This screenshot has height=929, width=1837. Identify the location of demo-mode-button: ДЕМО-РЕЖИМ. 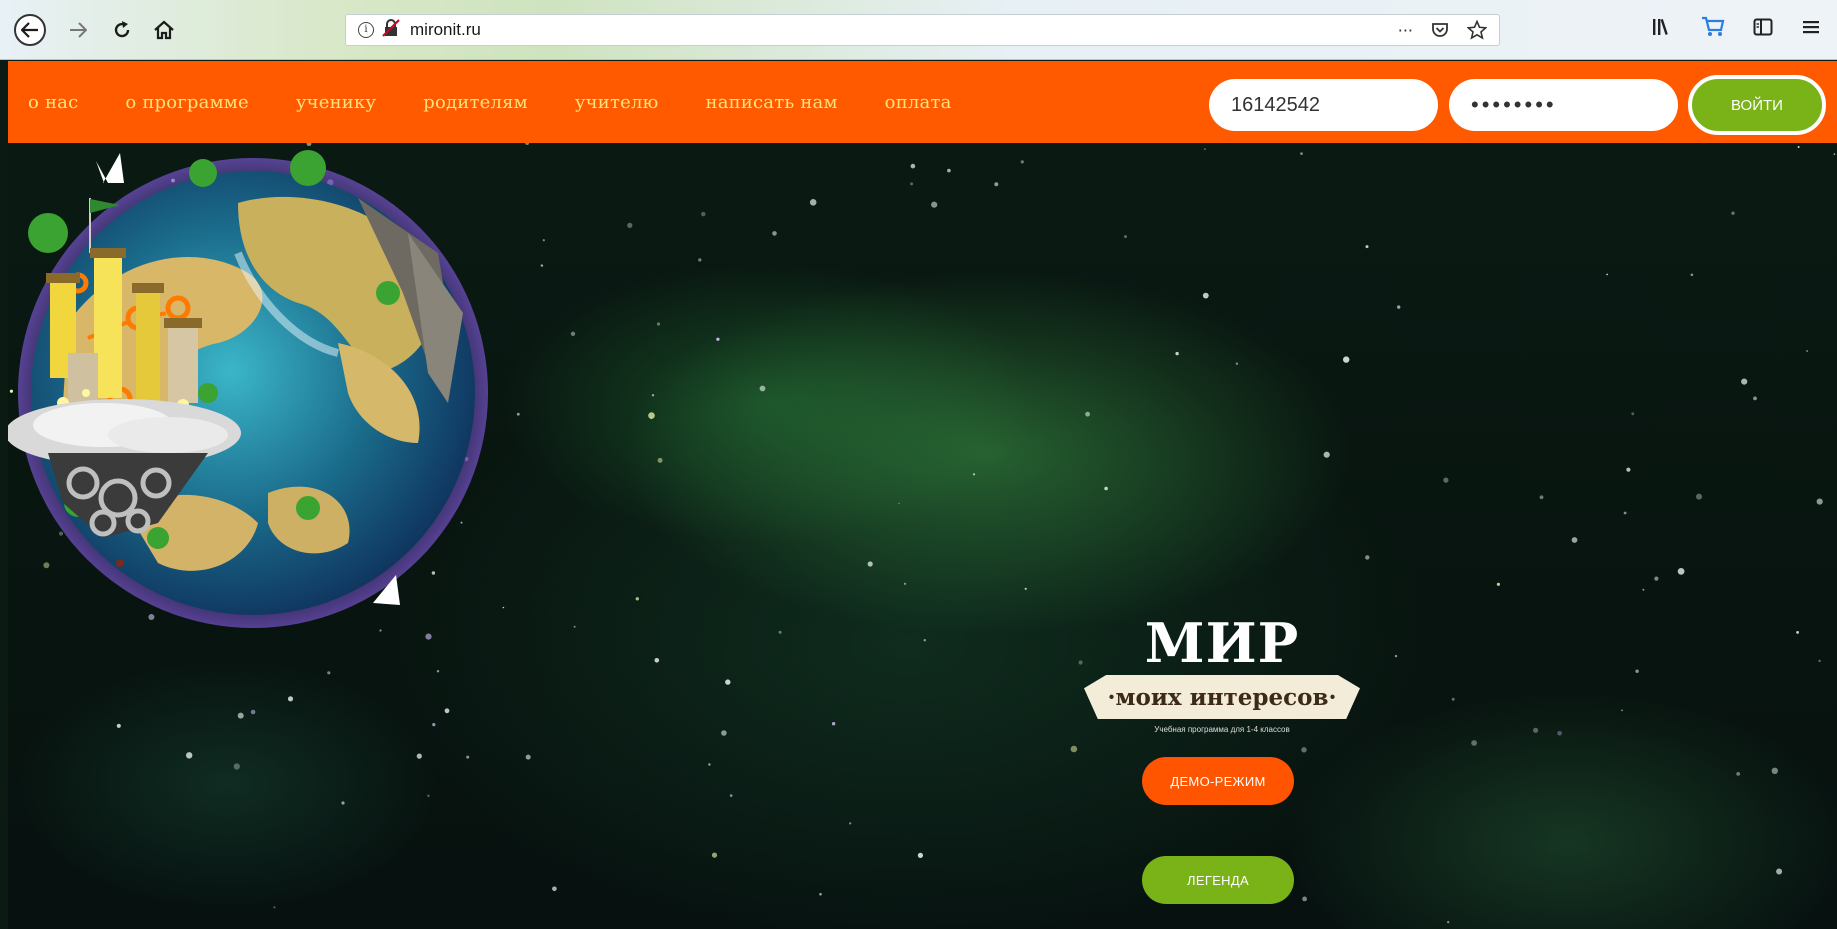
(1218, 781).